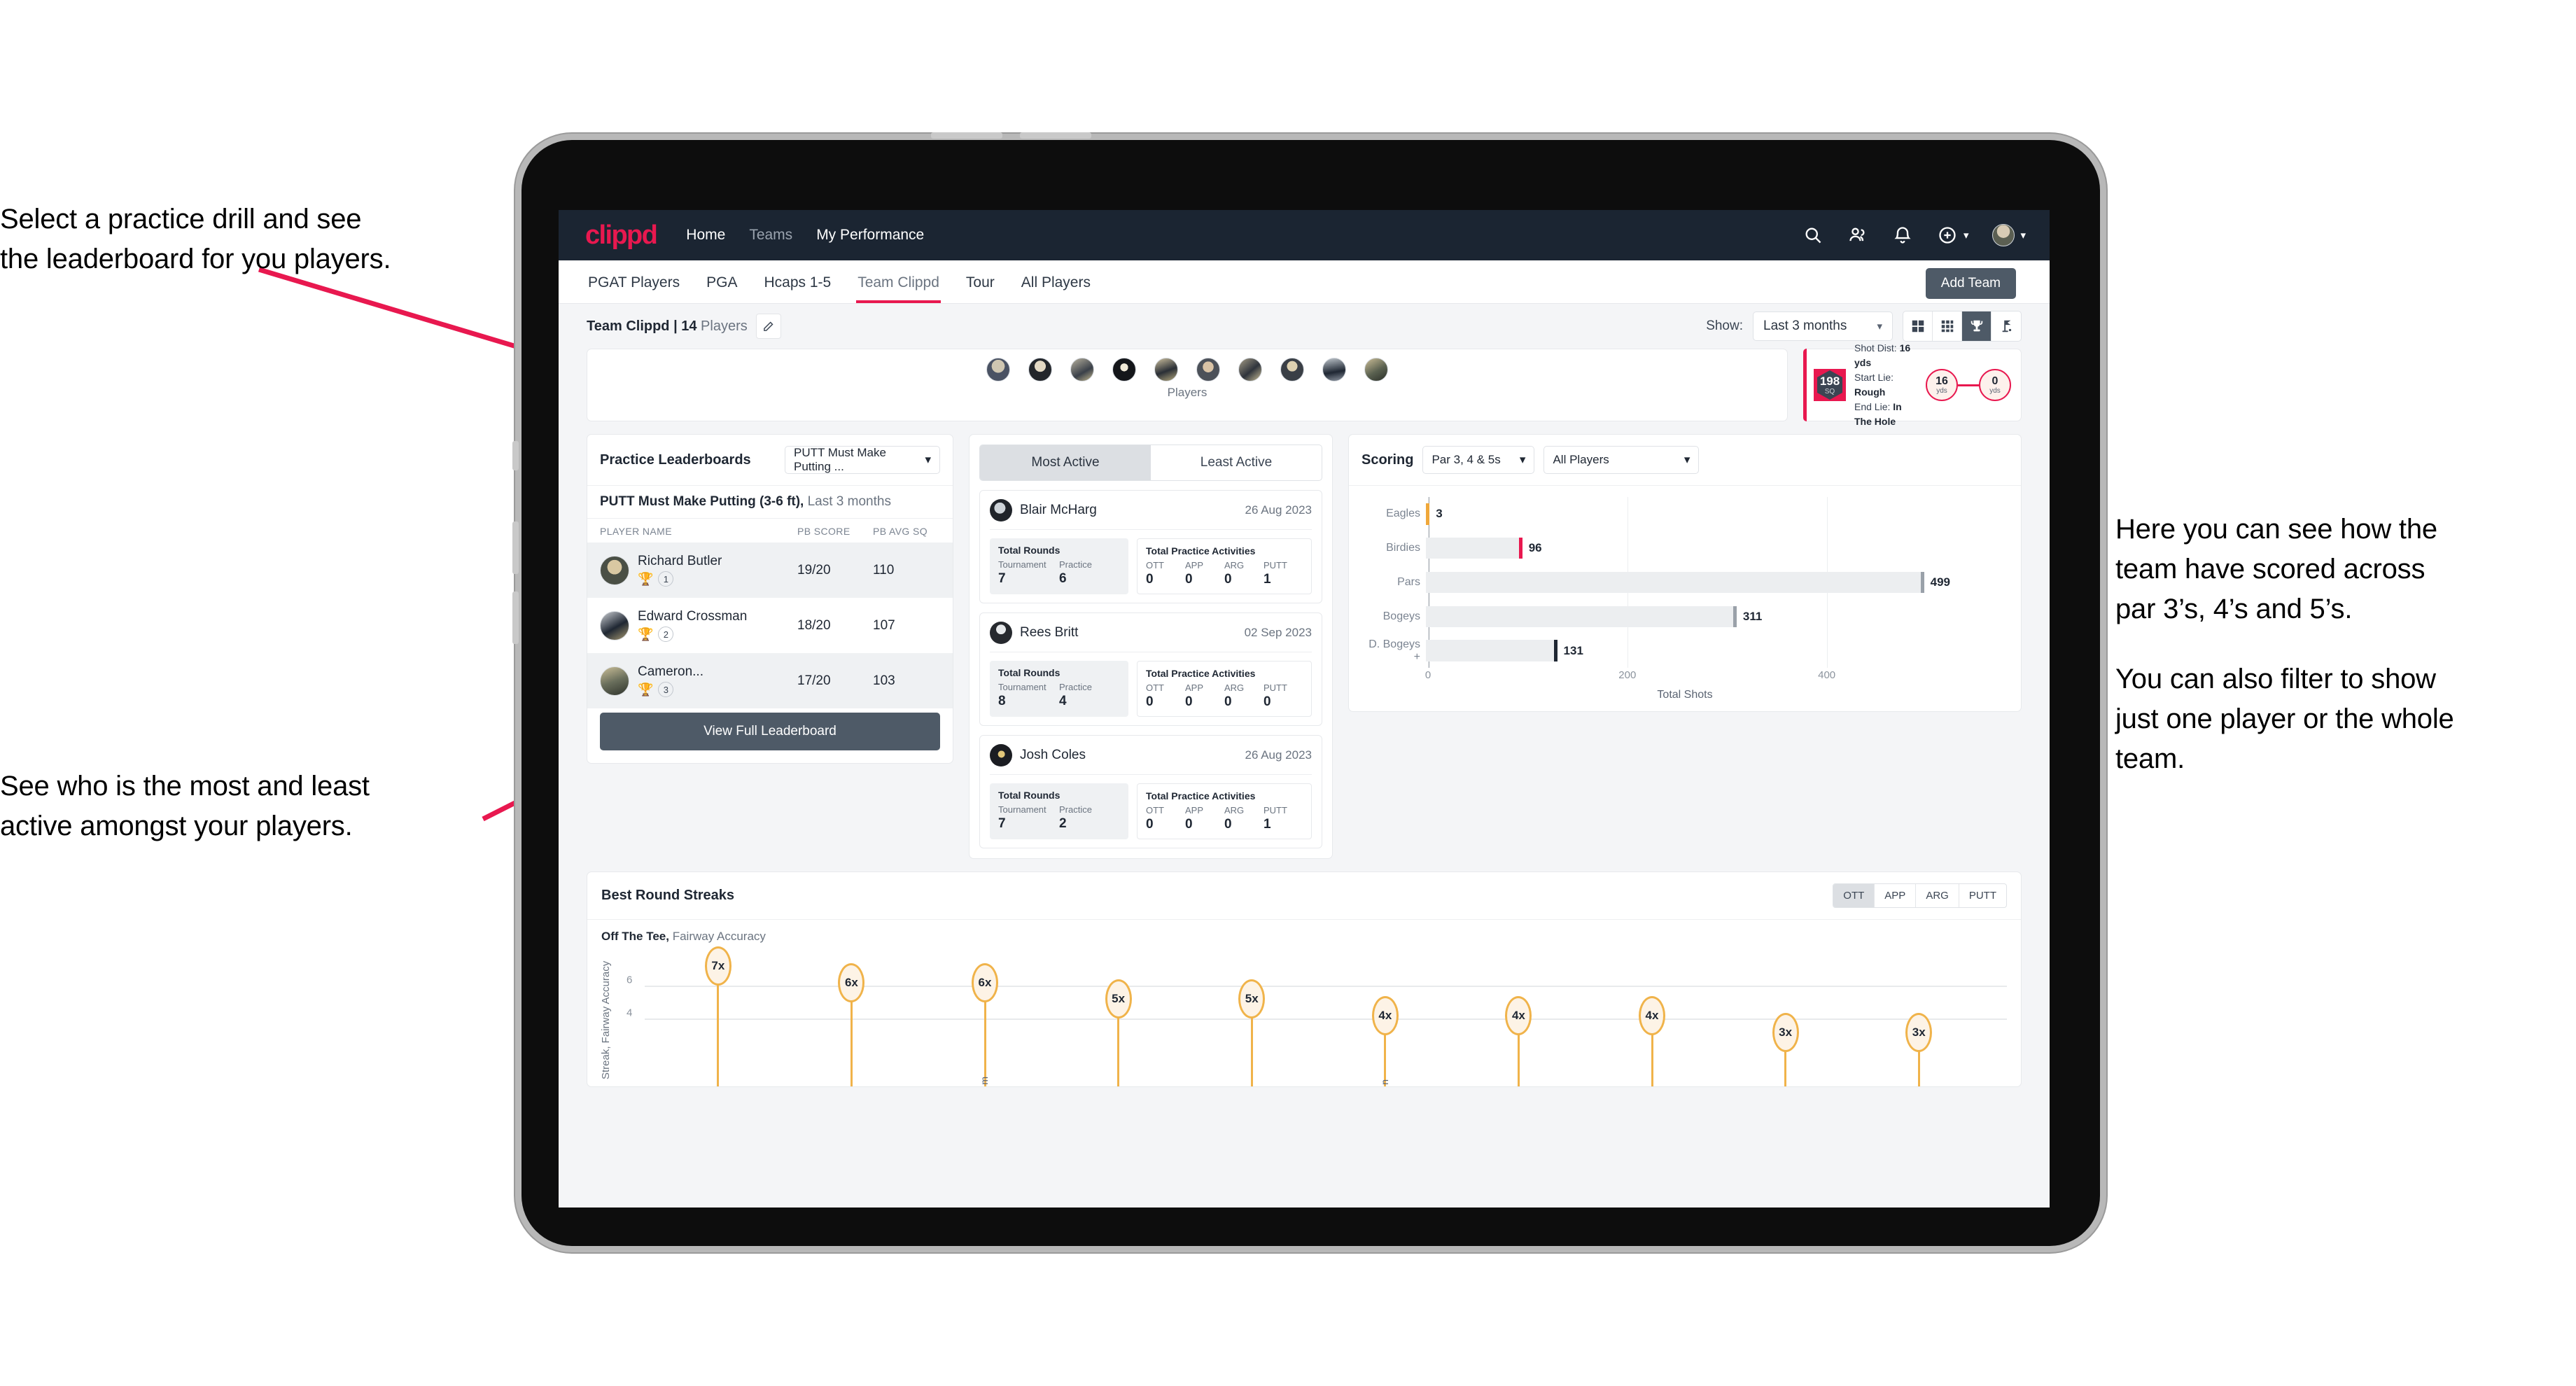 The height and width of the screenshot is (1386, 2576). I want to click on tab-most-active: Most Active, so click(1065, 462).